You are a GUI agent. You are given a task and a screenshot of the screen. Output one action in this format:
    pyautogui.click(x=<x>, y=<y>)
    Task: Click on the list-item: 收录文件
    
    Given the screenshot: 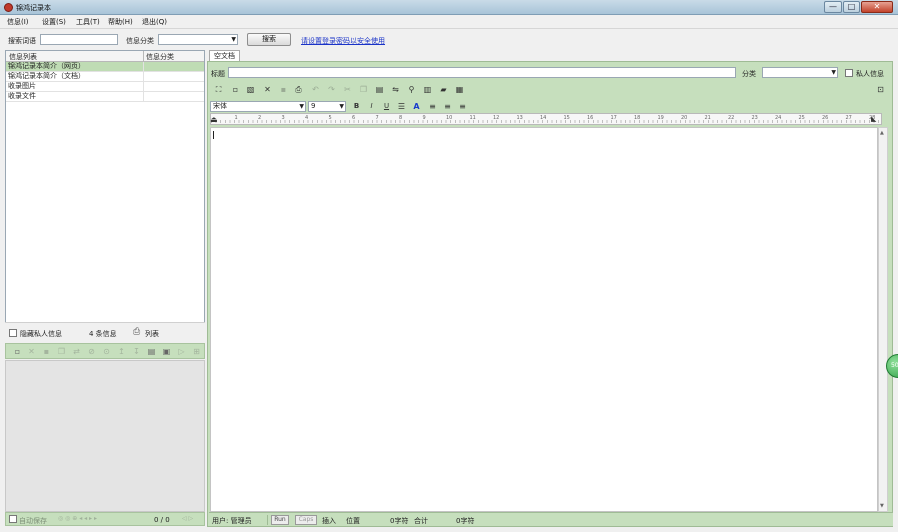 What is the action you would take?
    pyautogui.click(x=105, y=97)
    